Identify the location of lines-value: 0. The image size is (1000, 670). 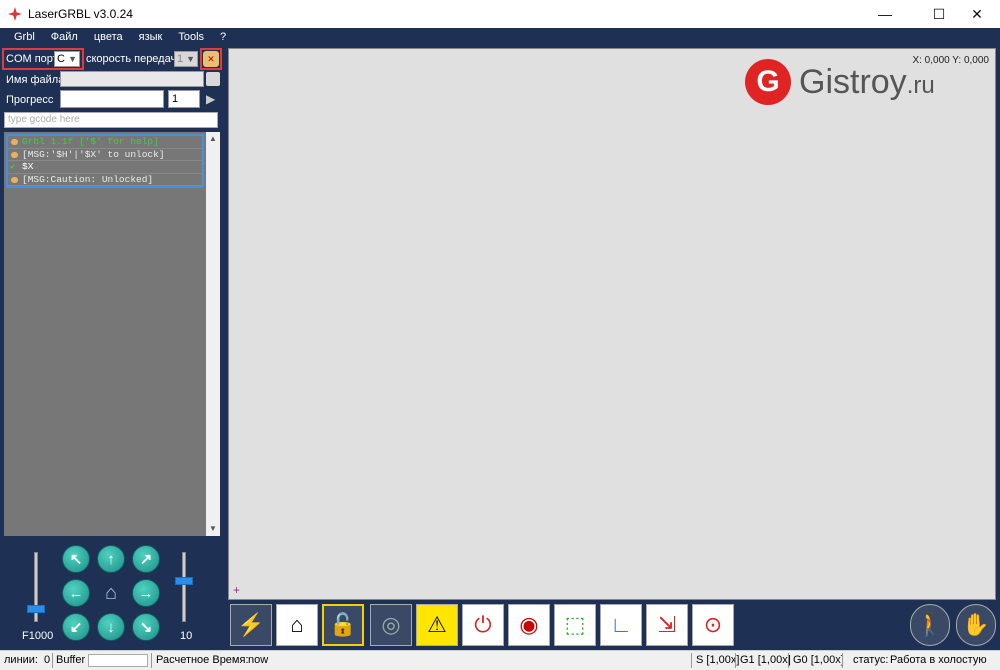
(47, 660).